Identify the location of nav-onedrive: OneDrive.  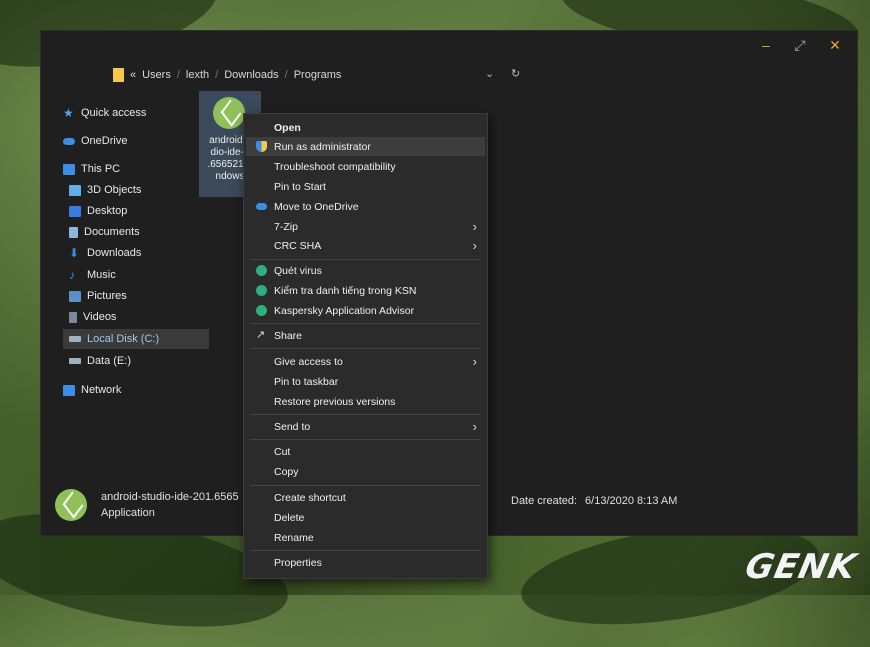
(133, 141).